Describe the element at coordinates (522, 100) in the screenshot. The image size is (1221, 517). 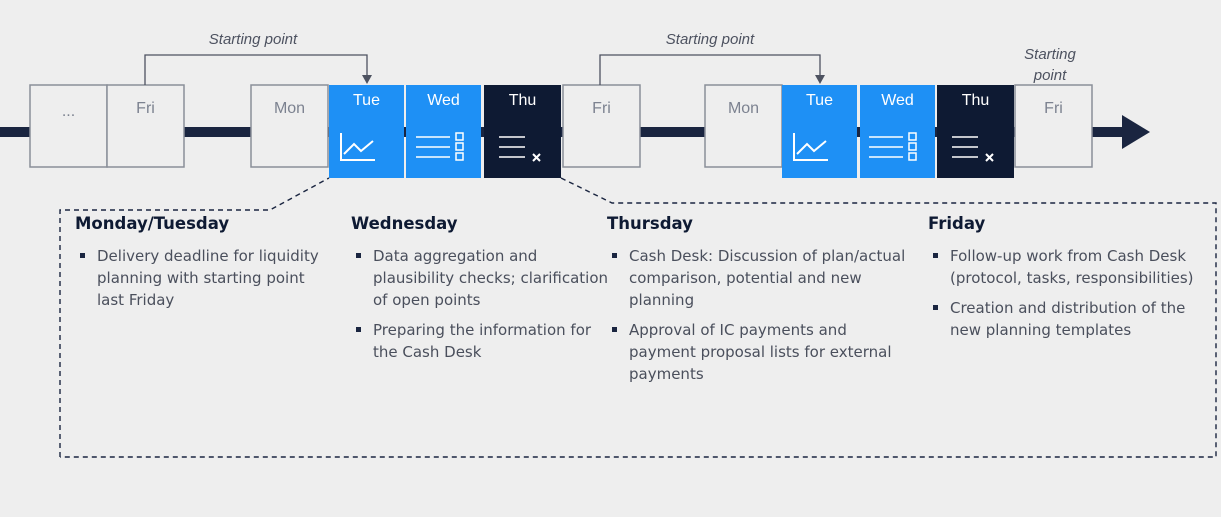
I see `day-label-thu-1: Thu` at that location.